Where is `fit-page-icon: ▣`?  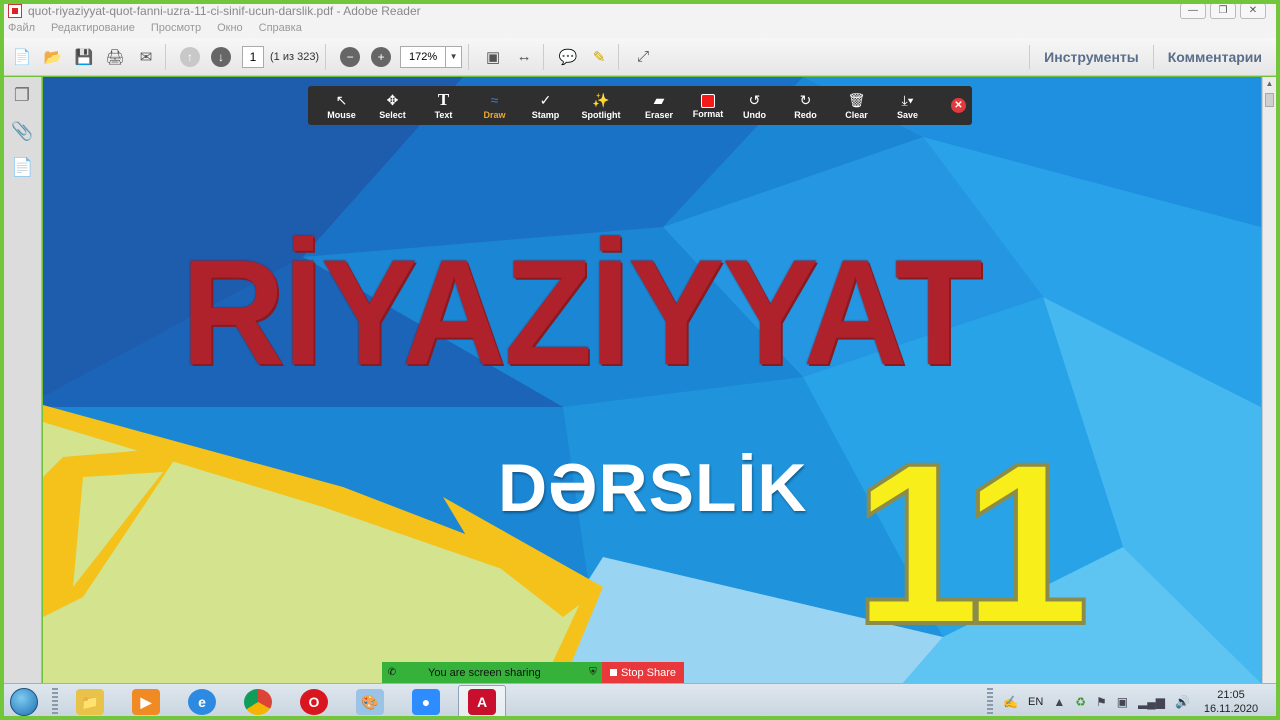 fit-page-icon: ▣ is located at coordinates (493, 57).